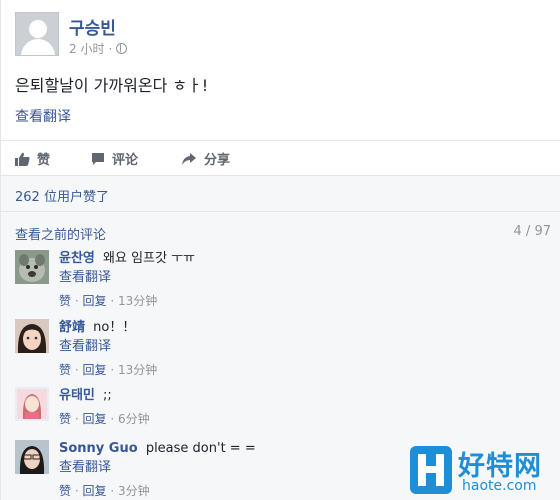 The image size is (560, 500). I want to click on view-previous-comments-link: 查看之前的评论, so click(60, 233).